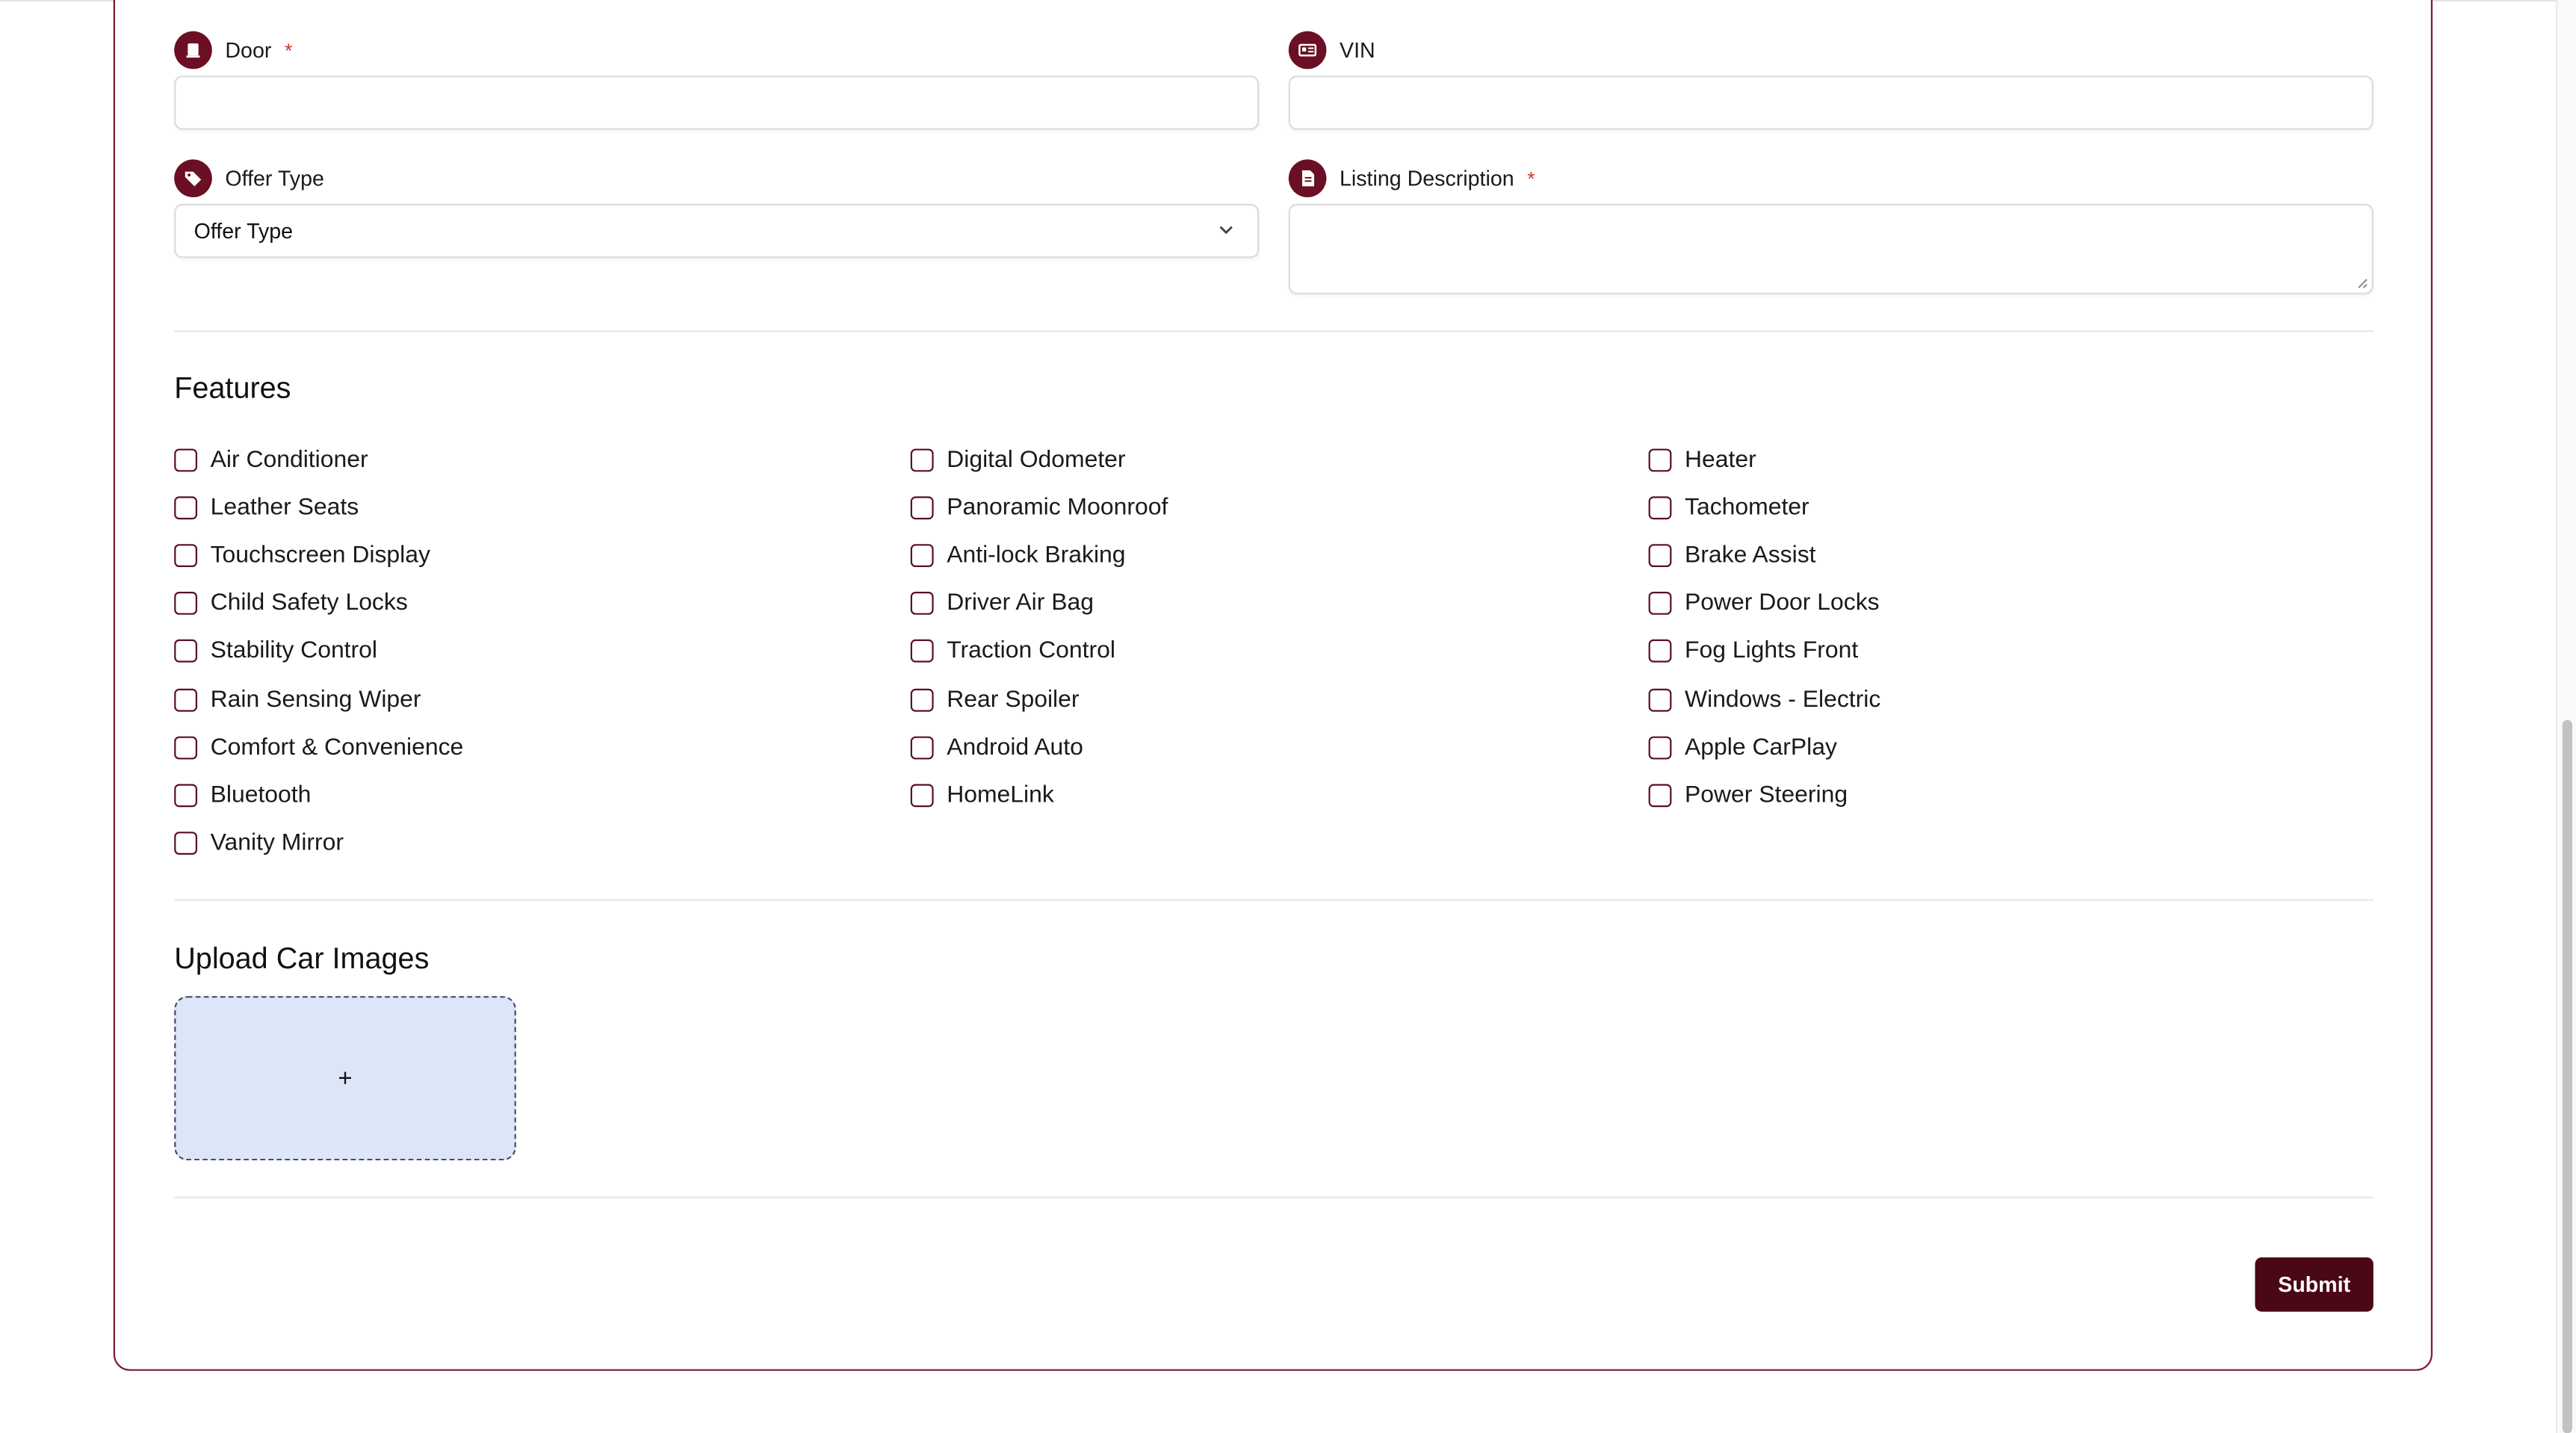  Describe the element at coordinates (294, 651) in the screenshot. I see `feature-label: Stability Control` at that location.